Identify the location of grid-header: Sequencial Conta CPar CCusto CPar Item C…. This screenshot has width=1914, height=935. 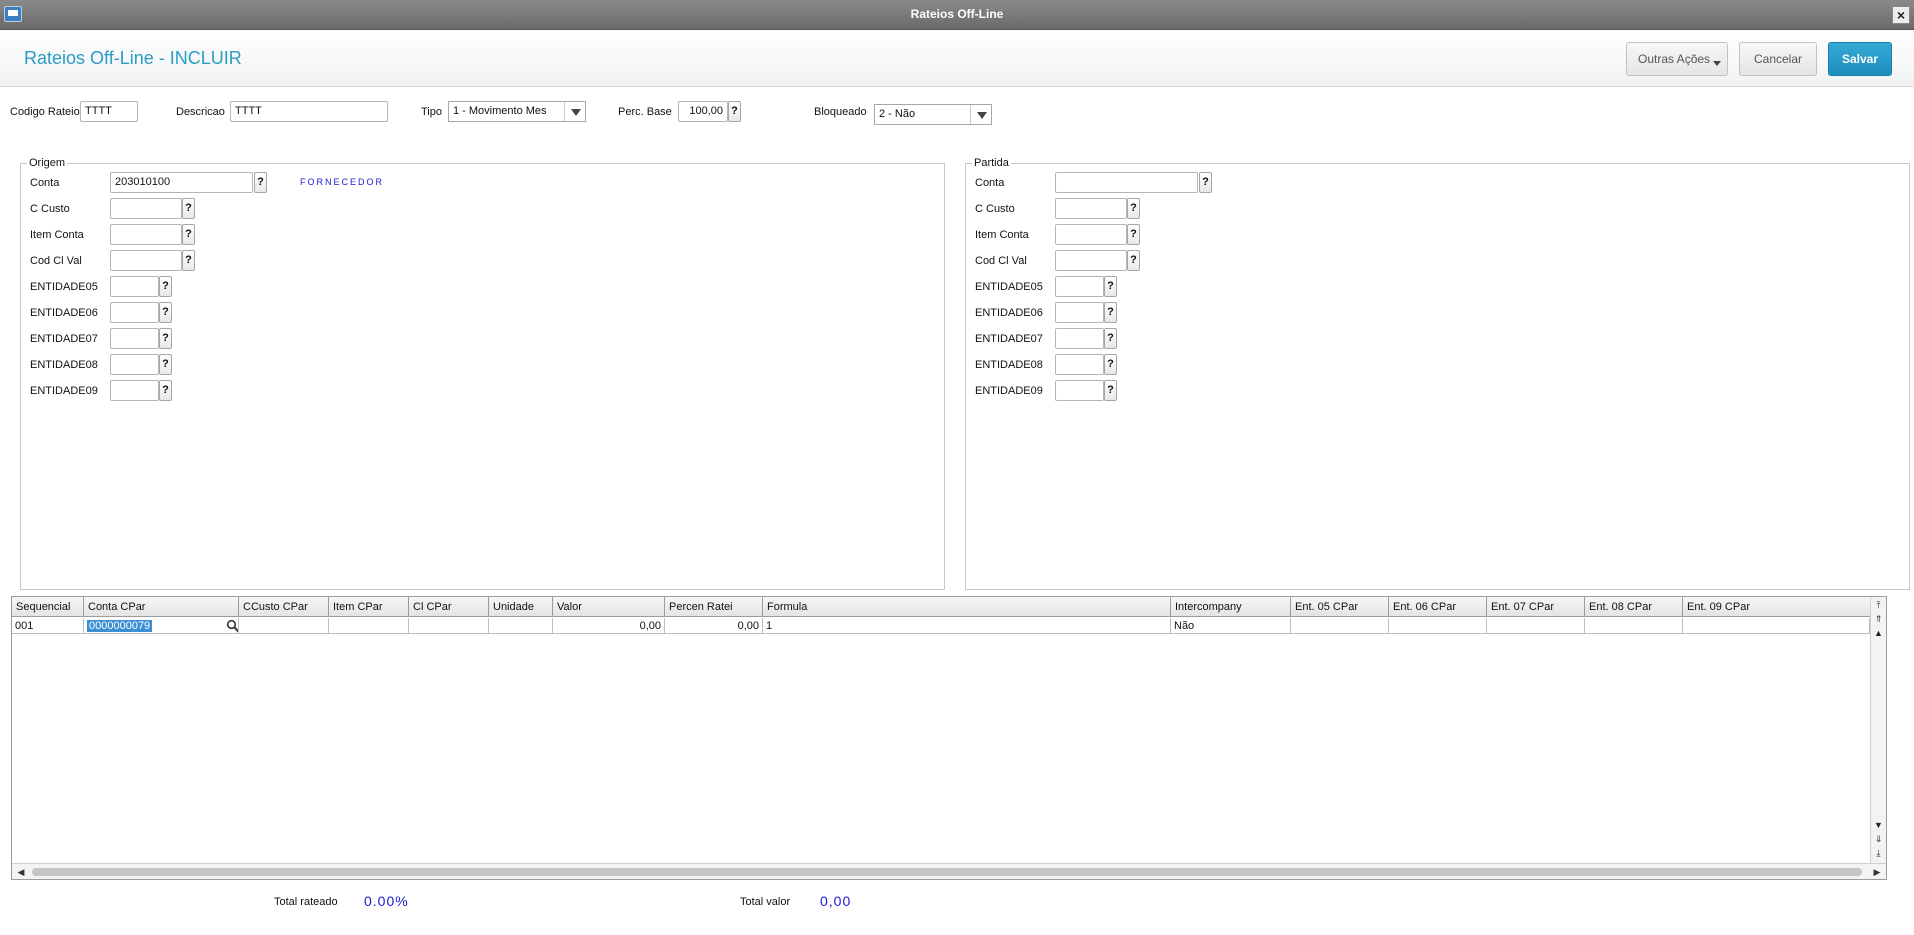
(949, 607).